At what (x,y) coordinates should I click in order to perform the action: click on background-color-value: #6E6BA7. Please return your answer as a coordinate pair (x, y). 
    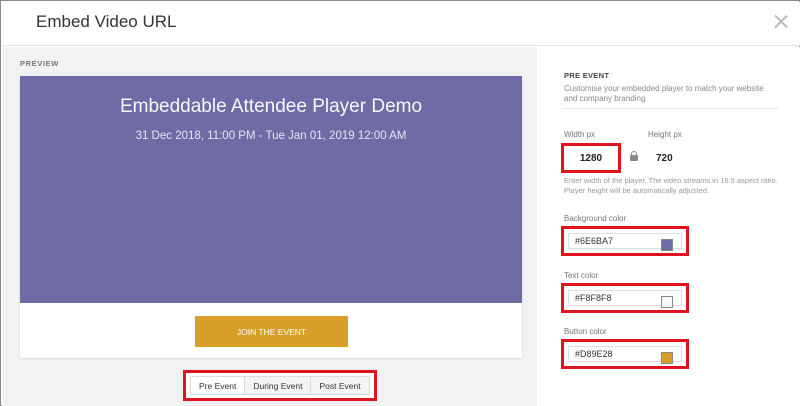
    Looking at the image, I should click on (594, 241).